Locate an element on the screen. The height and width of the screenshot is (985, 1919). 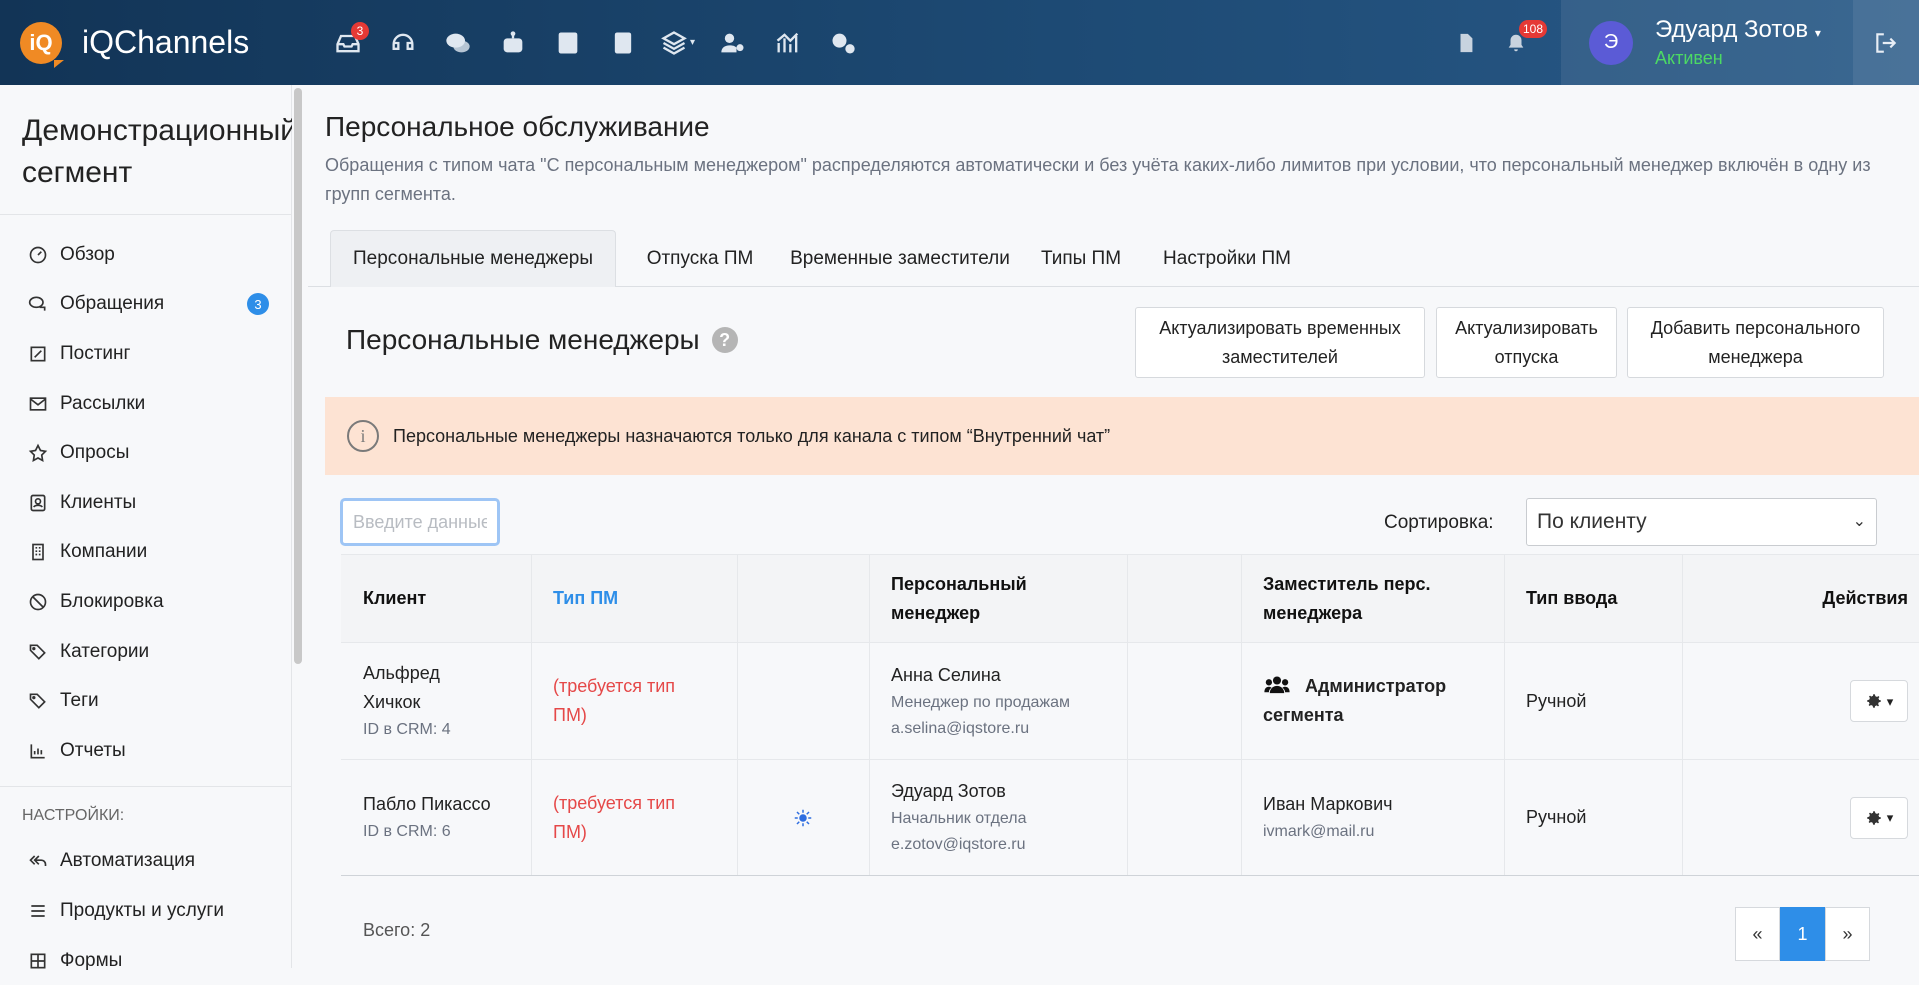
header-deputy: Заместитель перс. менеджера is located at coordinates (1373, 598).